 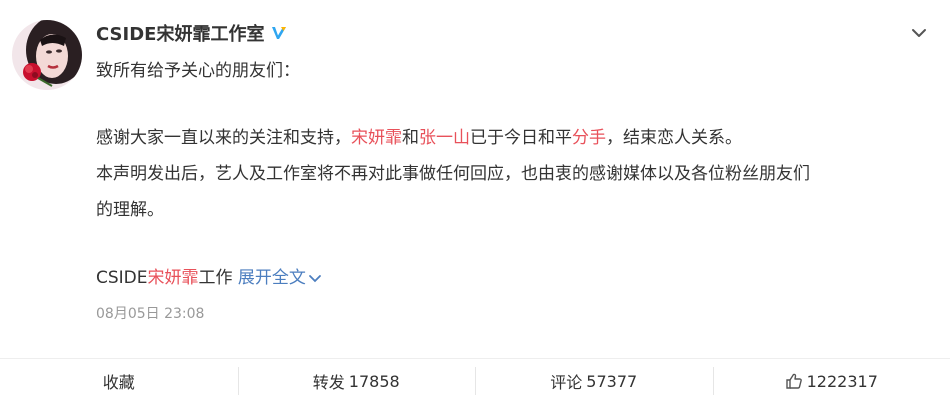 I want to click on user-row: CSIDE宋妍霏工作室, so click(x=192, y=33).